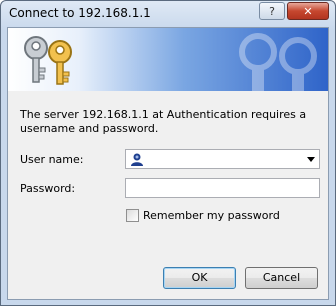 Image resolution: width=336 pixels, height=306 pixels. What do you see at coordinates (137, 159) in the screenshot?
I see `user-icon` at bounding box center [137, 159].